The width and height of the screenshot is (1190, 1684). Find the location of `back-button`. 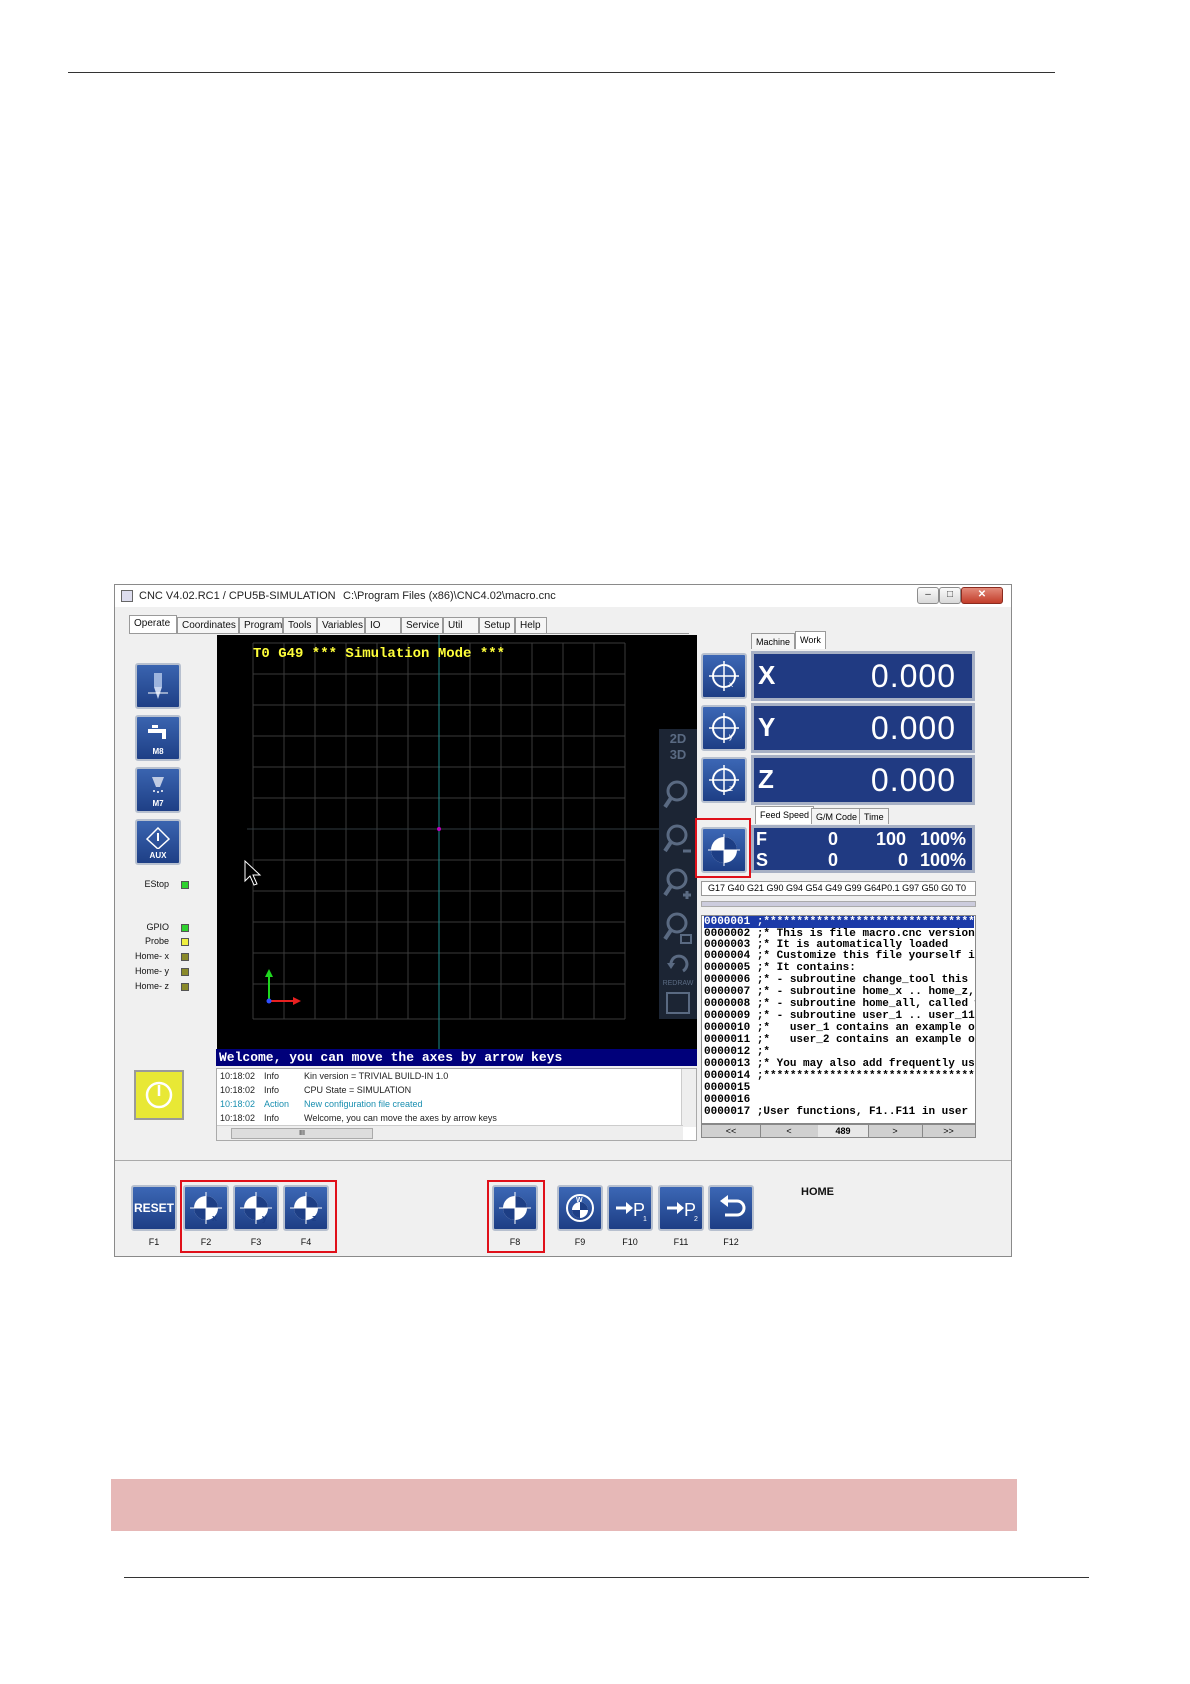

back-button is located at coordinates (731, 1208).